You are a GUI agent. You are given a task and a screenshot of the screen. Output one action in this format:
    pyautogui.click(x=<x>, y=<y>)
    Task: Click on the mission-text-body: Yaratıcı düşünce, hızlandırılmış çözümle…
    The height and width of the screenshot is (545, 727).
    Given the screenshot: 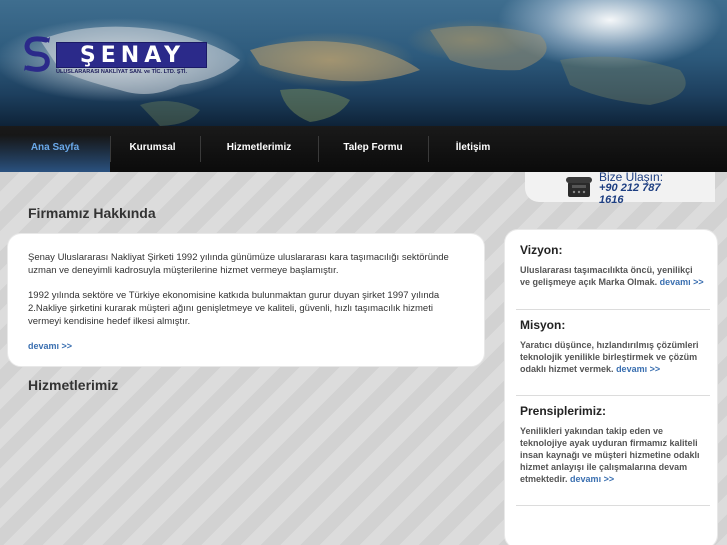 What is the action you would take?
    pyautogui.click(x=609, y=357)
    